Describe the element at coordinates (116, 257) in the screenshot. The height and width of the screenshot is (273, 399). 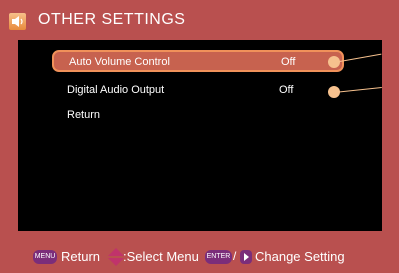
I see `up-down-arrows-icon` at that location.